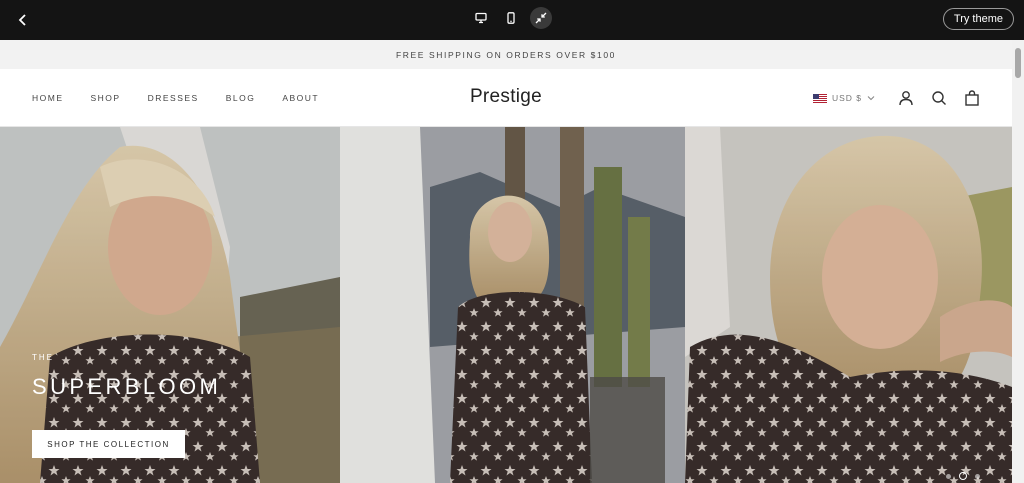 The image size is (1024, 483). I want to click on editor-toolbar: Try theme, so click(512, 20).